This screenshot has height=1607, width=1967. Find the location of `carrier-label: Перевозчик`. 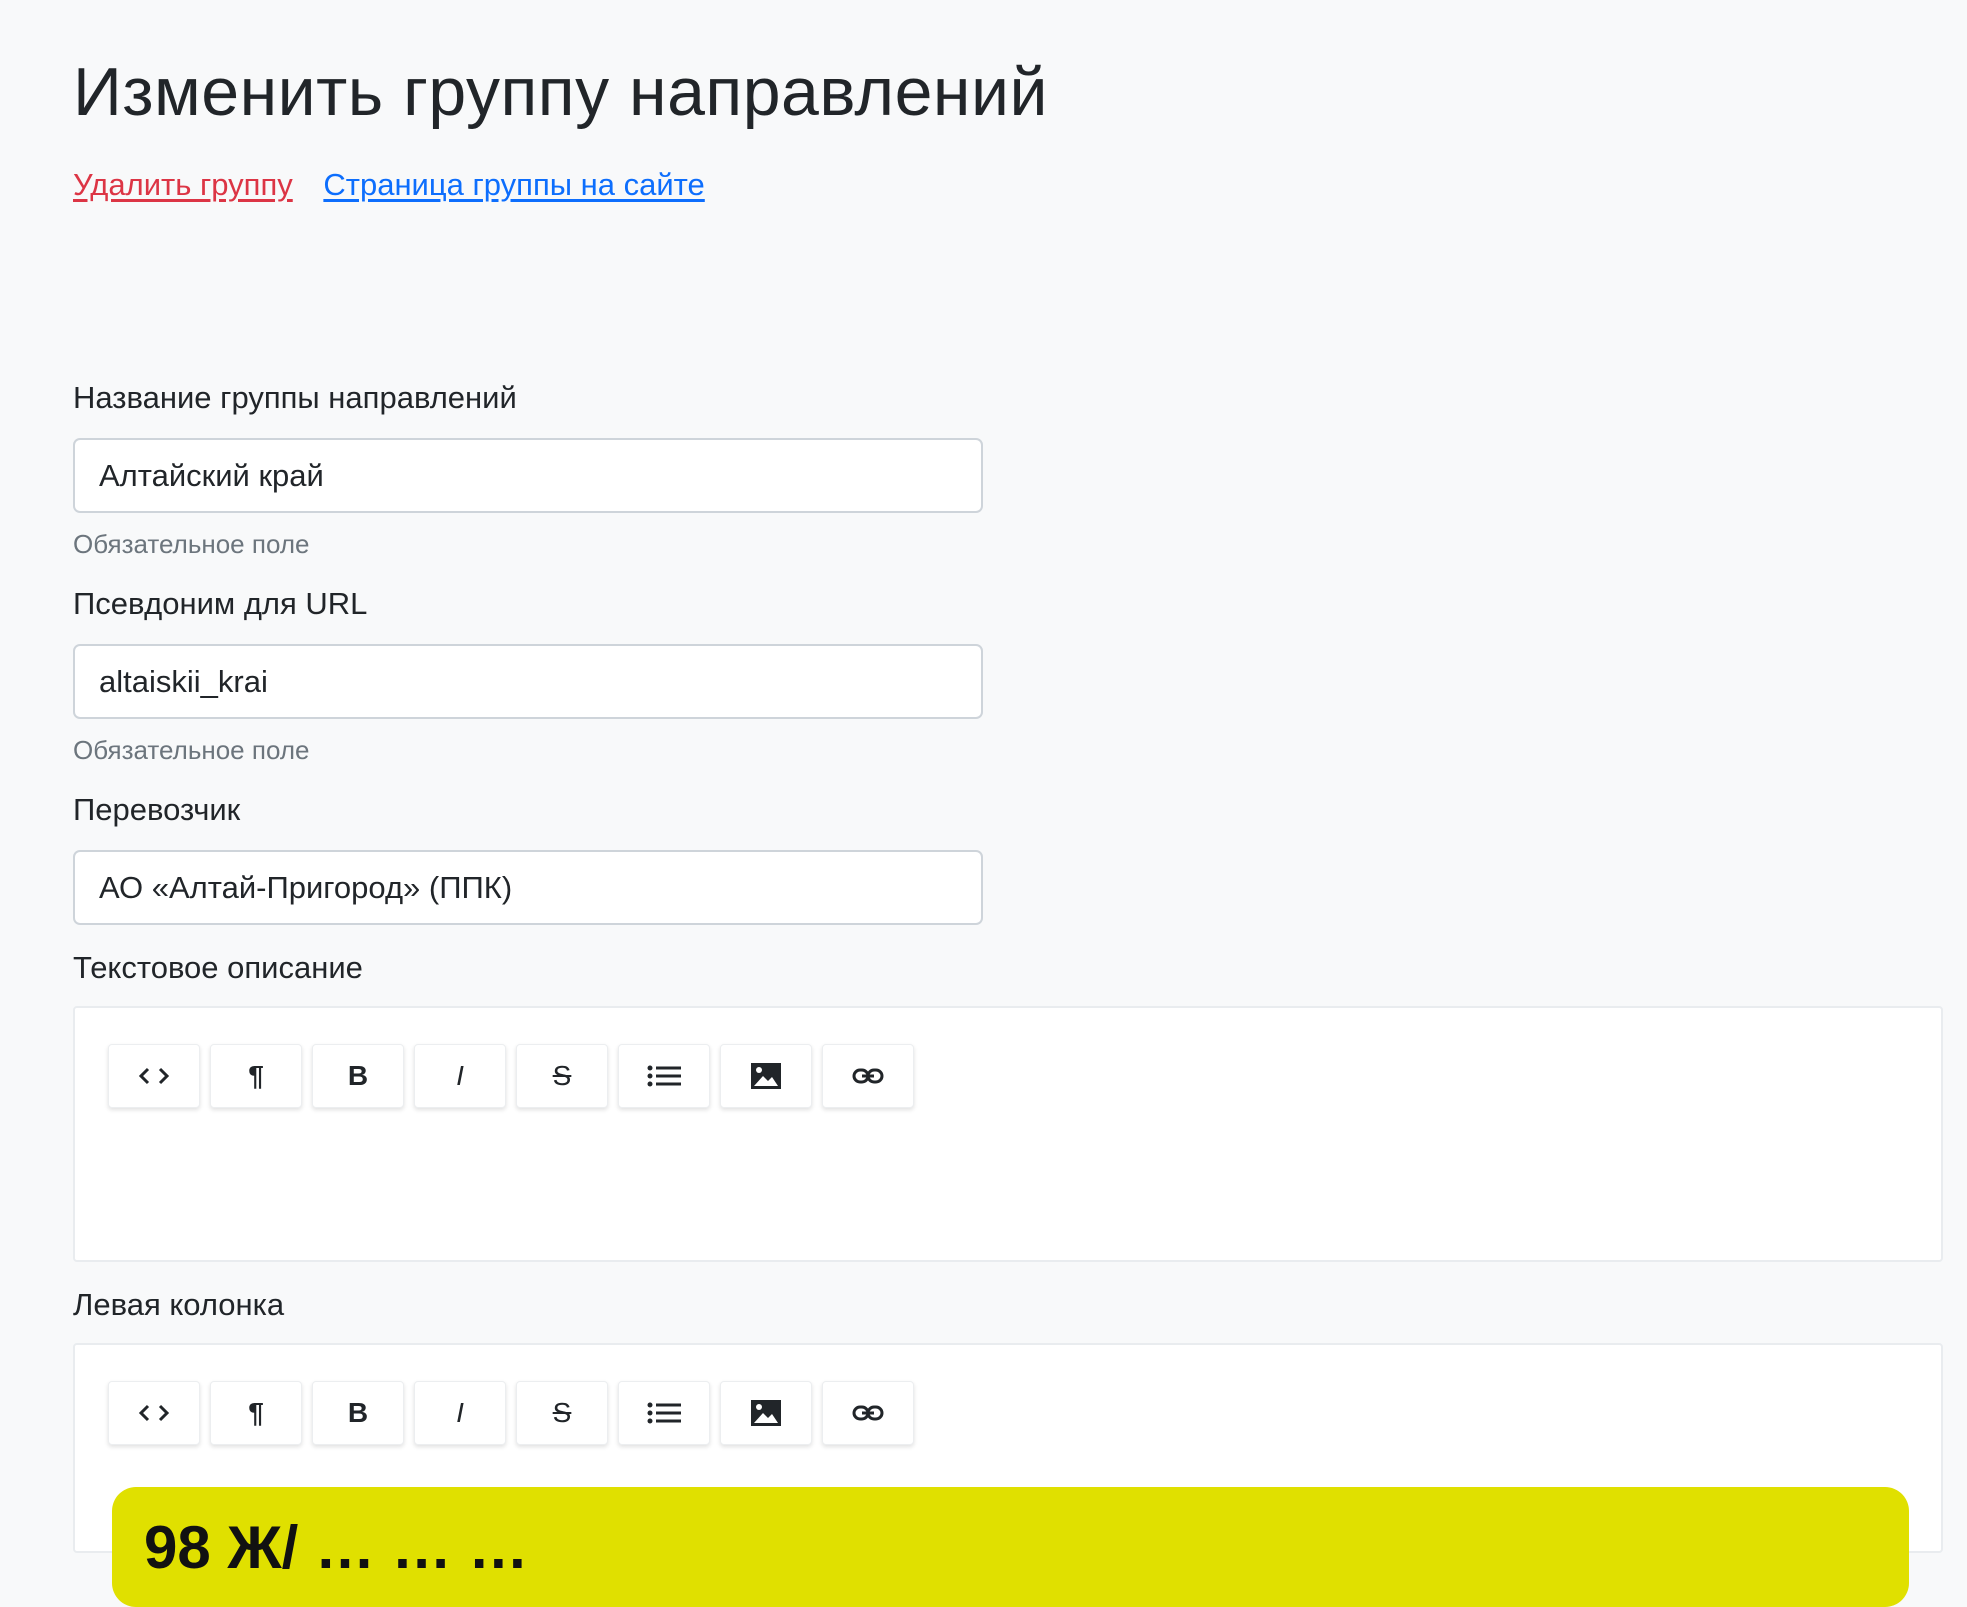

carrier-label: Перевозчик is located at coordinates (157, 809).